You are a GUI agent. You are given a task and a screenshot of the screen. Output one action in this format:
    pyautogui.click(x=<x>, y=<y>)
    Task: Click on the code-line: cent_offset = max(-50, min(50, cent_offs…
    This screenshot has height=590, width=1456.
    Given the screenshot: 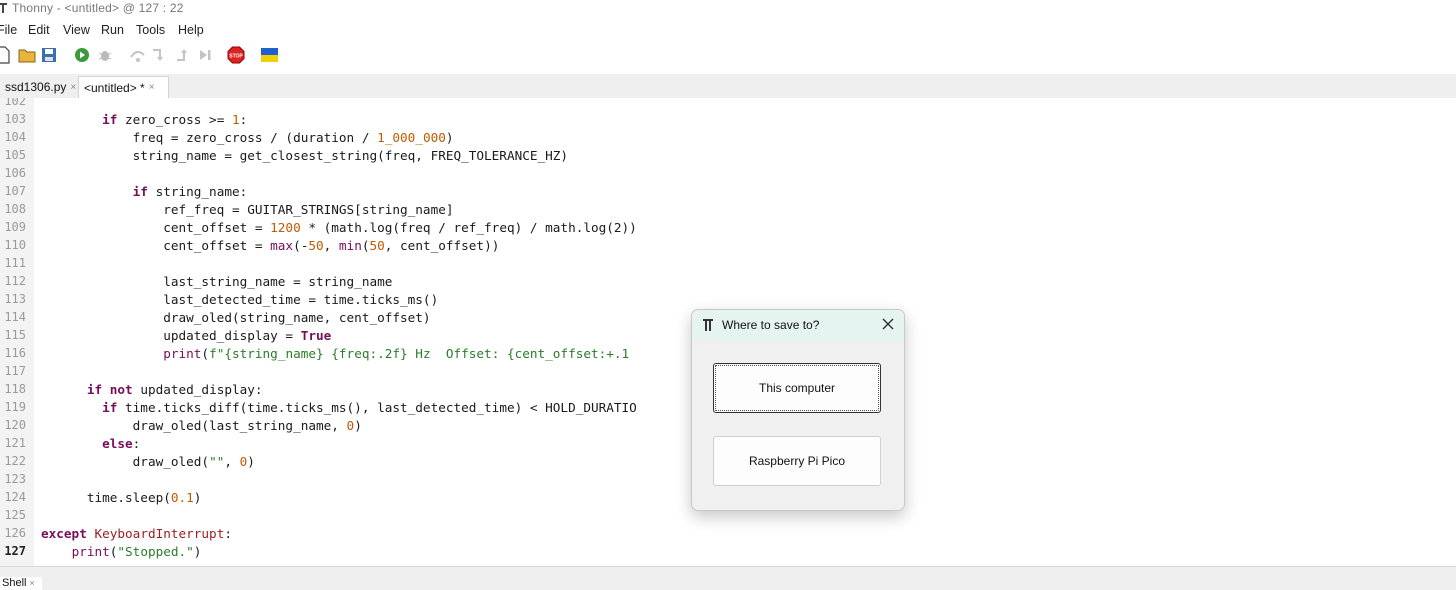 What is the action you would take?
    pyautogui.click(x=270, y=245)
    